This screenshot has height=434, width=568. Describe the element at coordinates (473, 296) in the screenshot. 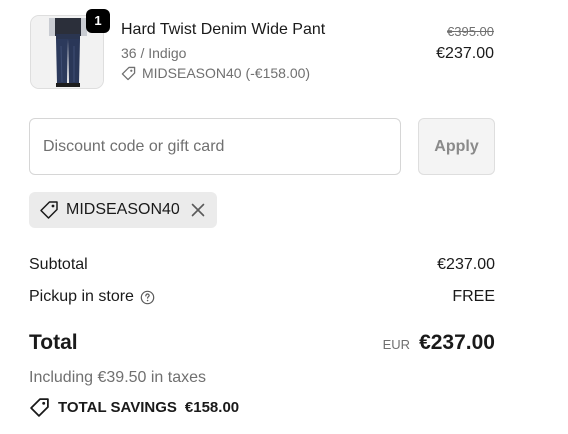

I see `pickup-value: FREE` at that location.